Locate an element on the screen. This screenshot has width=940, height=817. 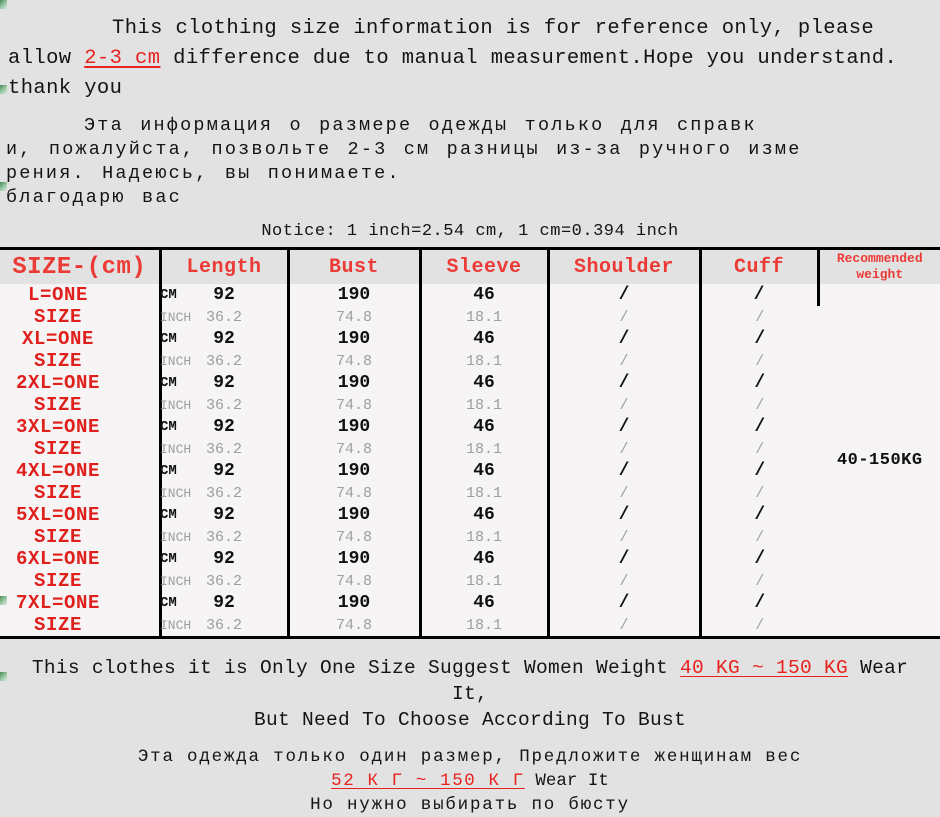
table-row: 3XL=ONE SIZE CM 92 190 46// is located at coordinates (470, 438).